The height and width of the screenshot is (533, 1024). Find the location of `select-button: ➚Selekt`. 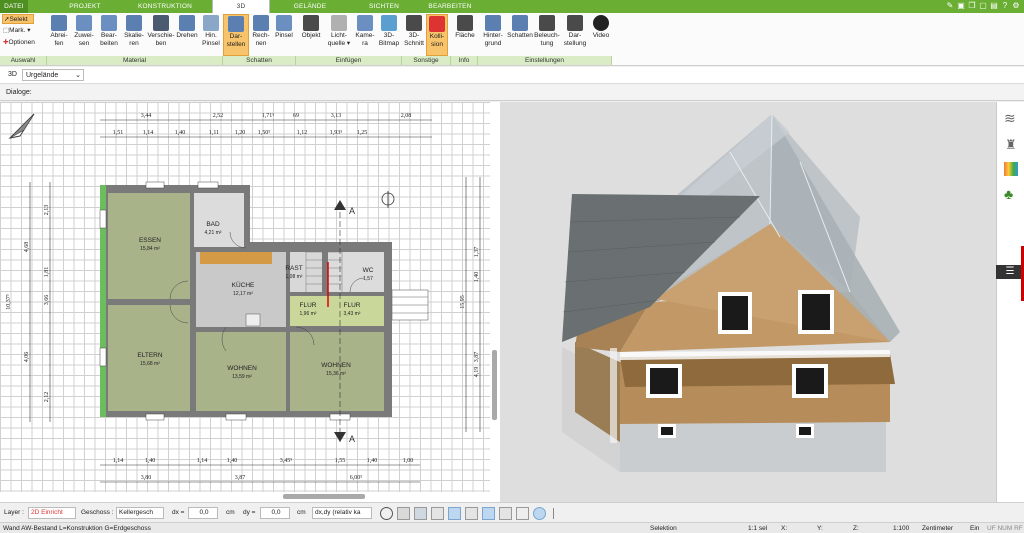

select-button: ➚Selekt is located at coordinates (18, 19).